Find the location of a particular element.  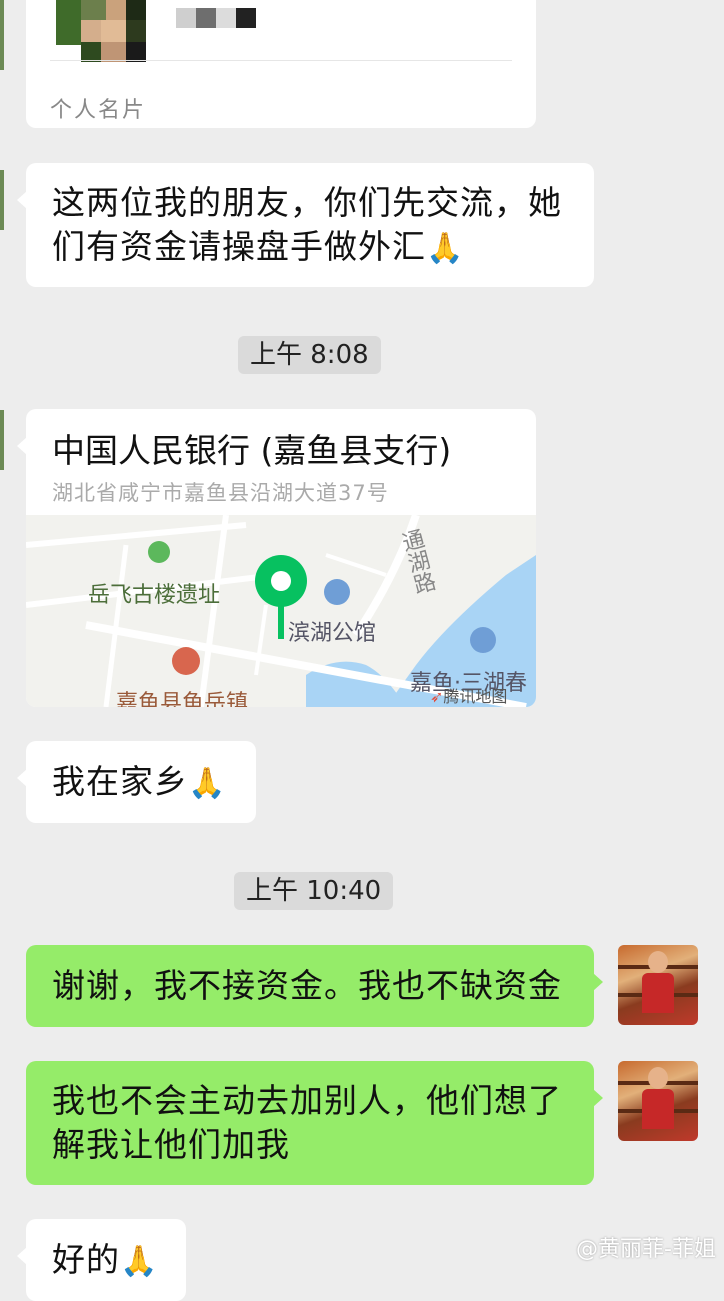

watermark: @黄丽菲-菲姐 is located at coordinates (646, 1249).